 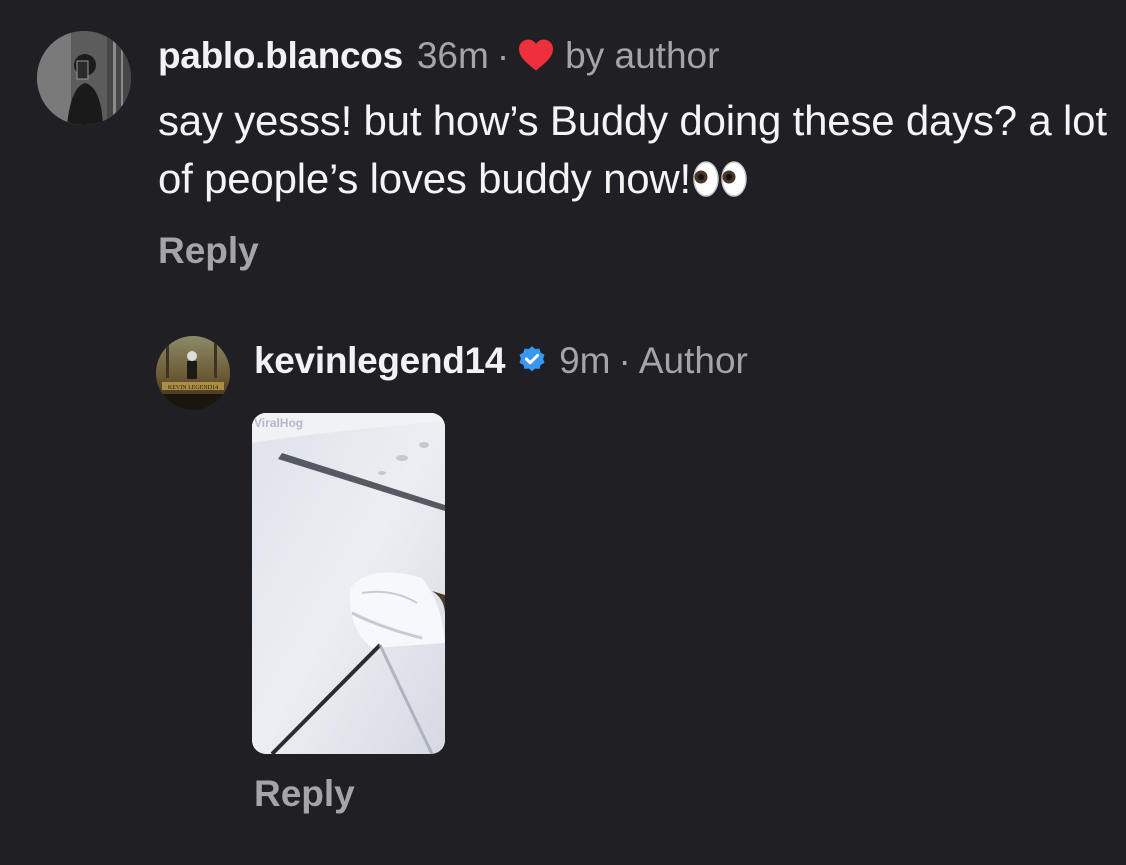 What do you see at coordinates (642, 55) in the screenshot?
I see `liked-by-author-label: by author` at bounding box center [642, 55].